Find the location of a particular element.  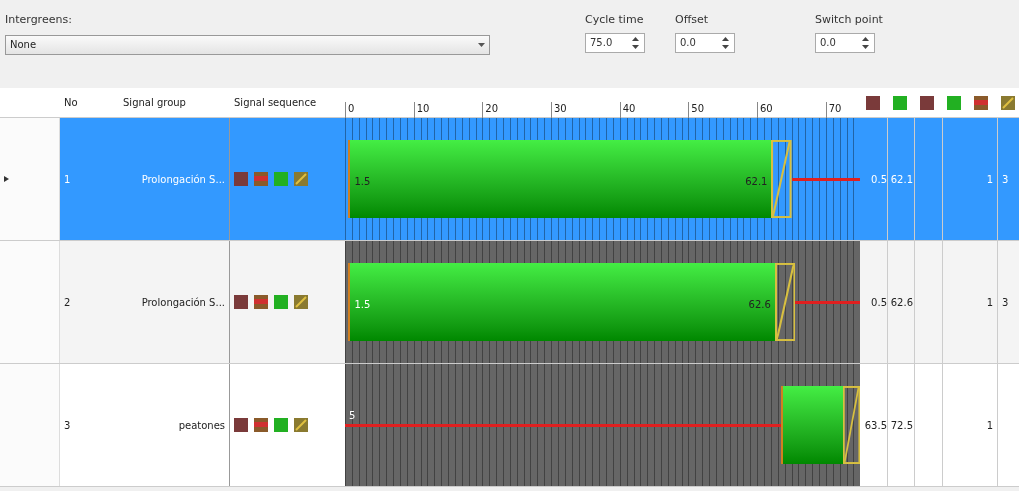

table-cell-text: peatones is located at coordinates (201, 425).